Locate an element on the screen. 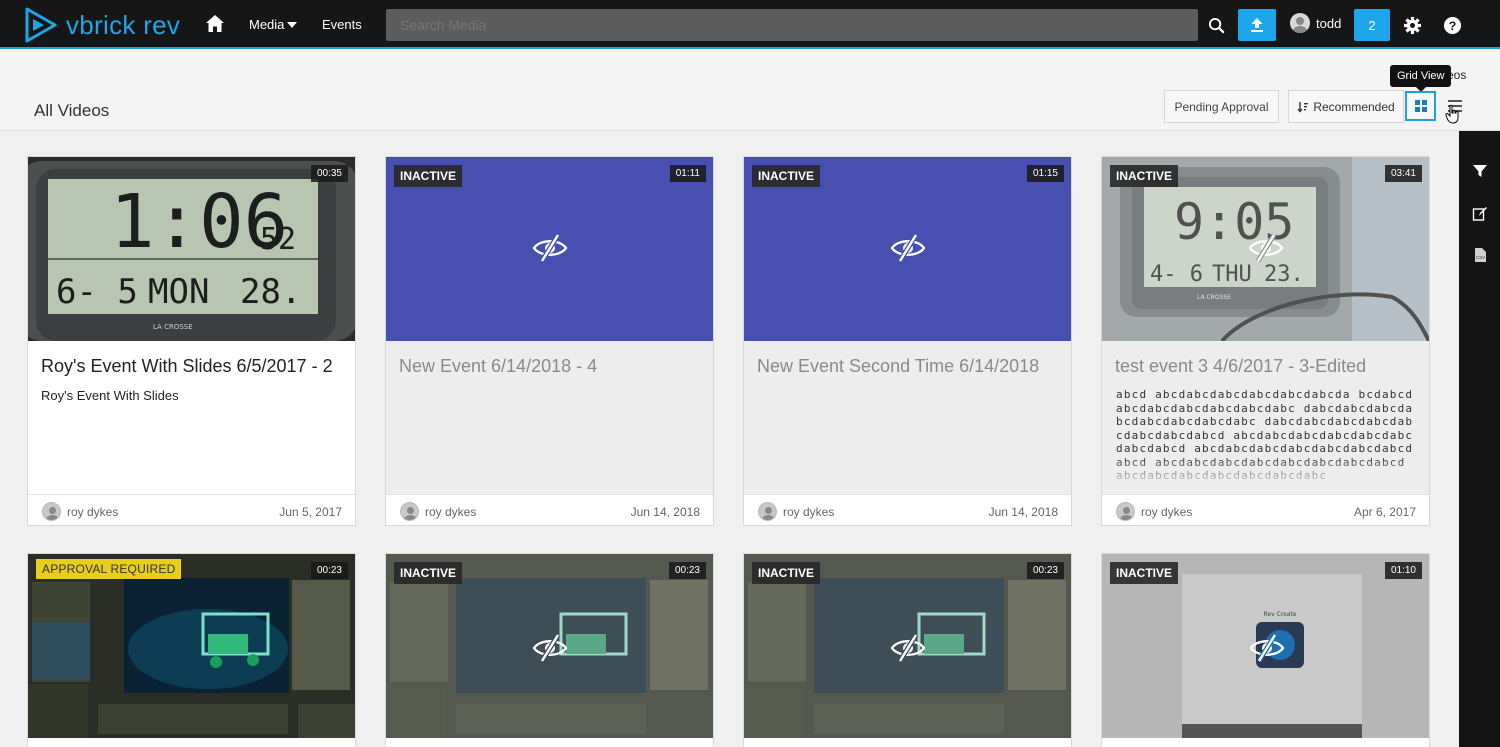 The width and height of the screenshot is (1500, 747). svg-text: CSV is located at coordinates (1480, 257).